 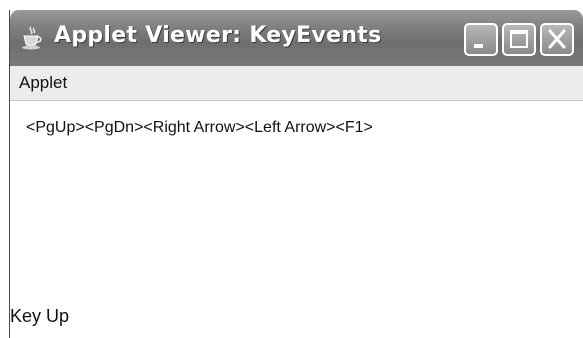 I want to click on java-cup-icon, so click(x=32, y=38).